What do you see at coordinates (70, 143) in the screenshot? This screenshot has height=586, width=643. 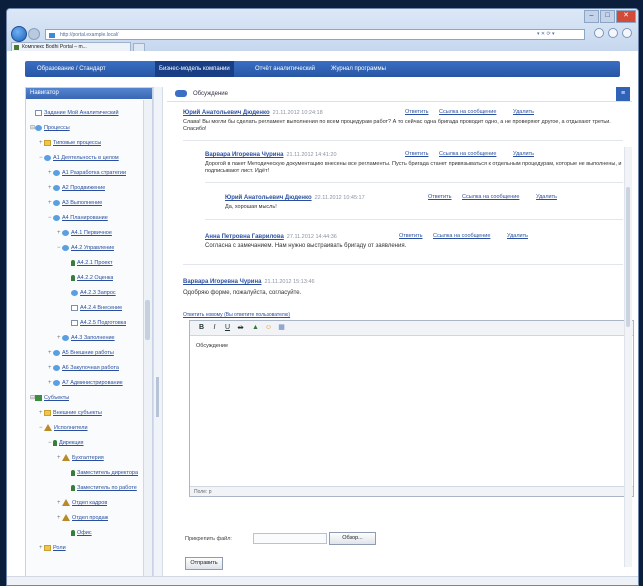 I see `tree-node: + Типовые процессы` at bounding box center [70, 143].